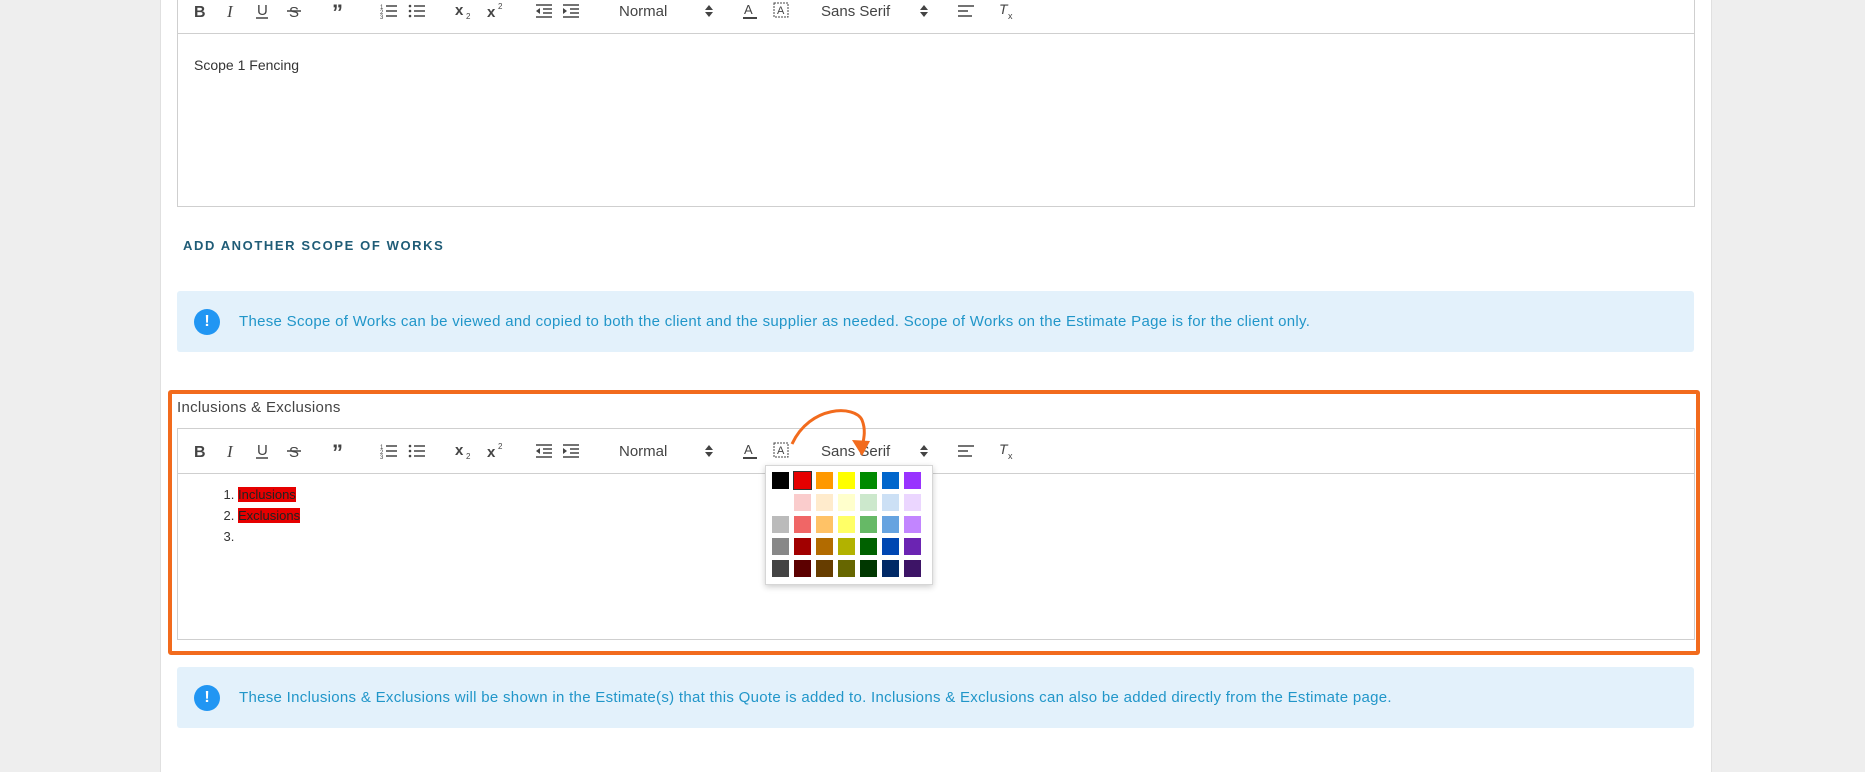 This screenshot has width=1865, height=772. Describe the element at coordinates (382, 17) in the screenshot. I see `svg-text: 3` at that location.